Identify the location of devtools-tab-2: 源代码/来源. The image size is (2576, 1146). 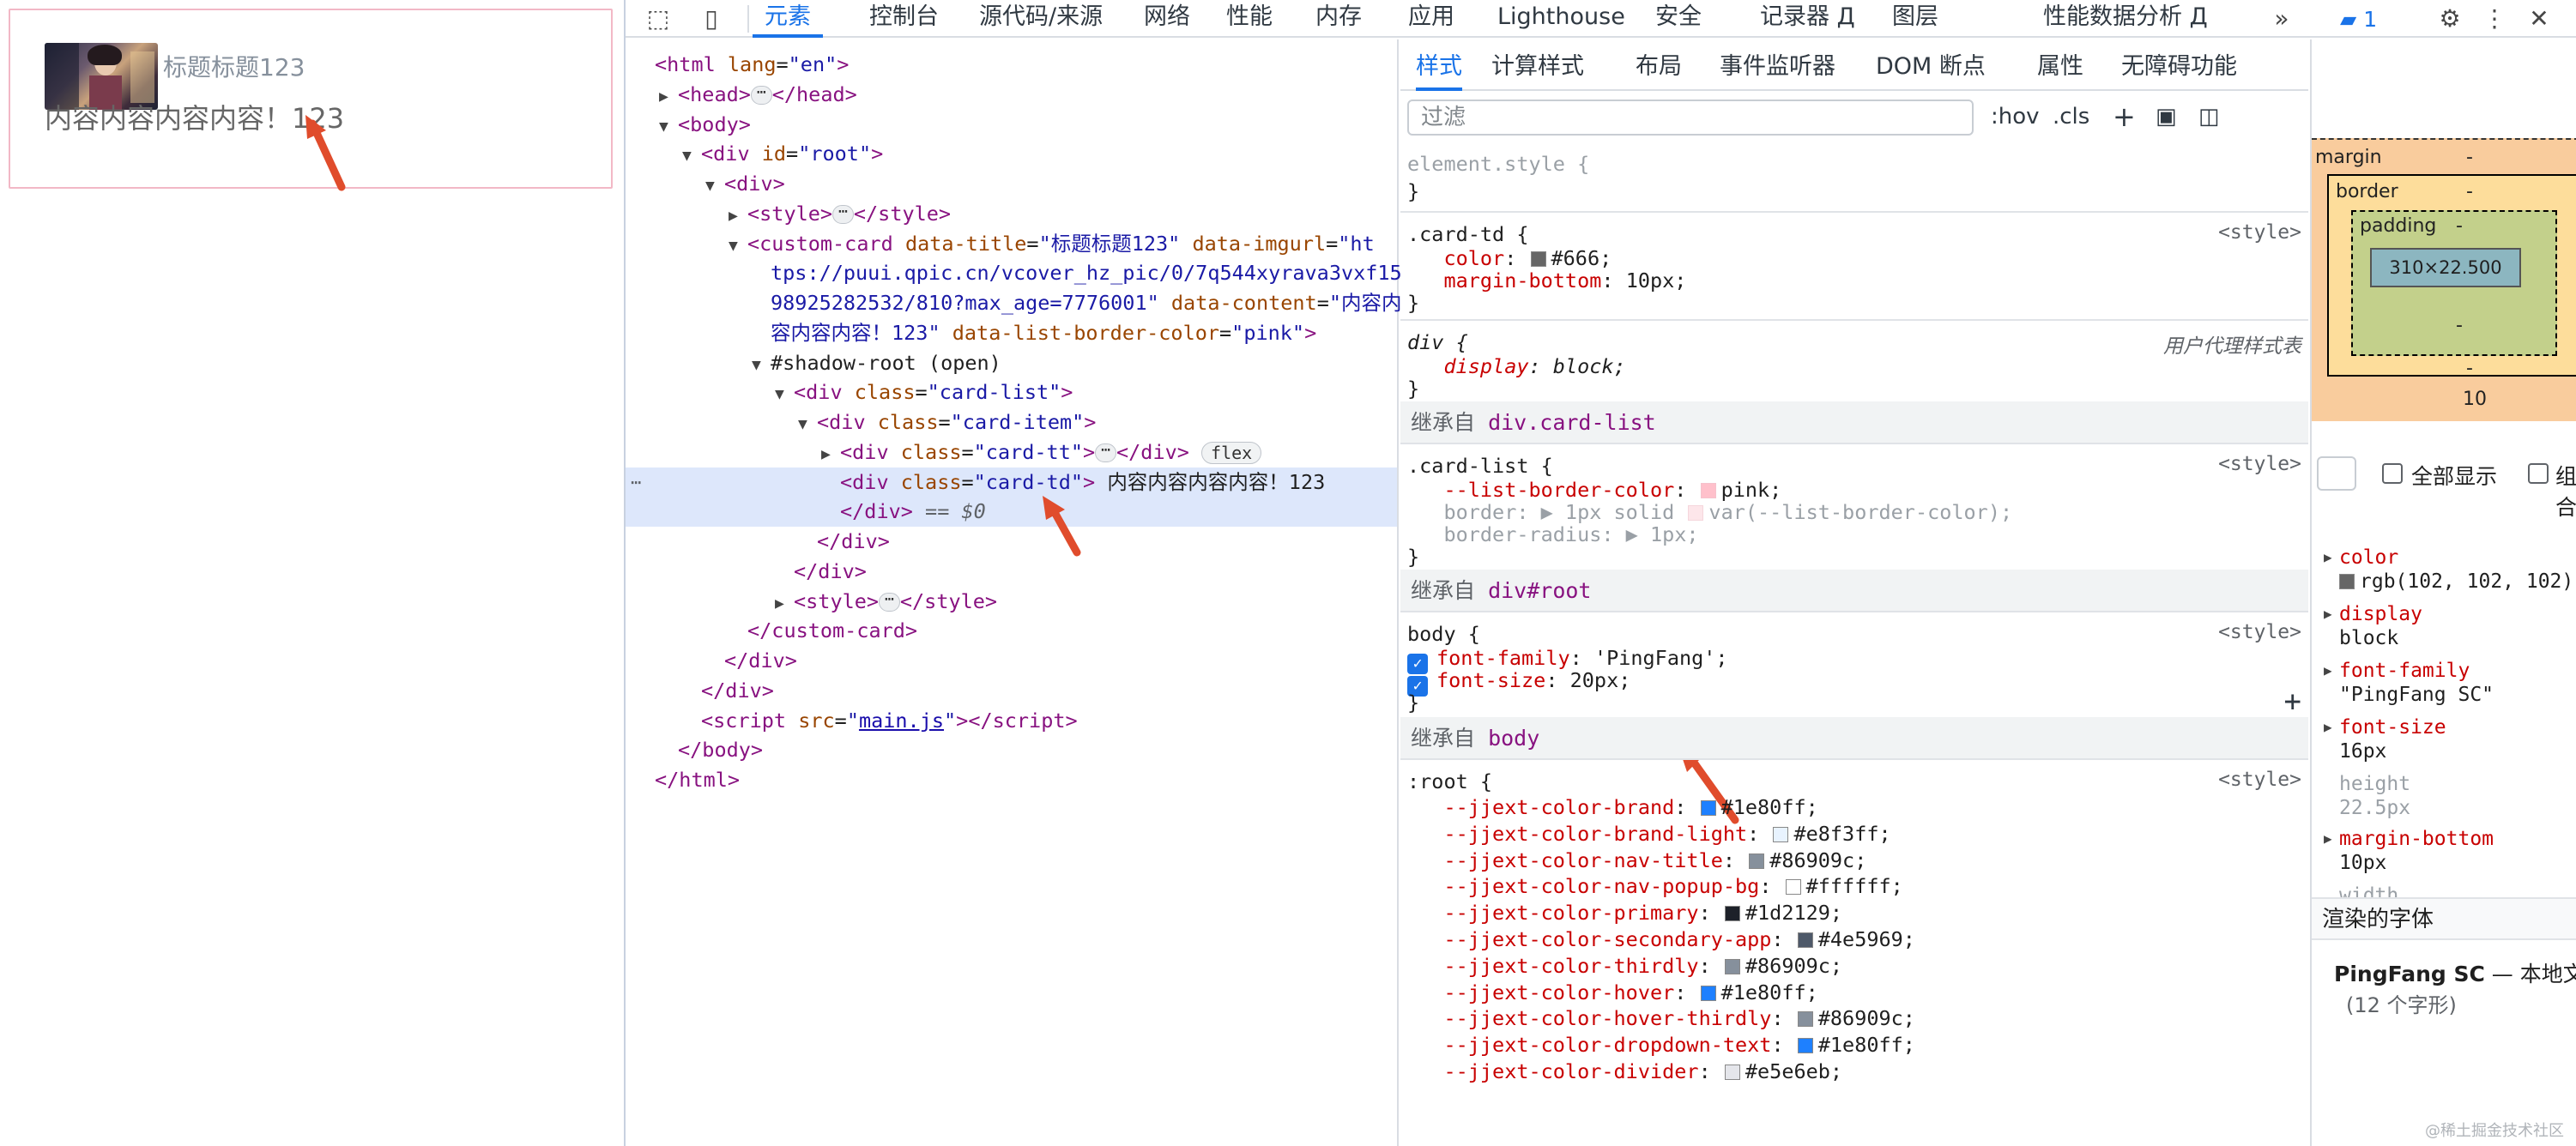
(1041, 19).